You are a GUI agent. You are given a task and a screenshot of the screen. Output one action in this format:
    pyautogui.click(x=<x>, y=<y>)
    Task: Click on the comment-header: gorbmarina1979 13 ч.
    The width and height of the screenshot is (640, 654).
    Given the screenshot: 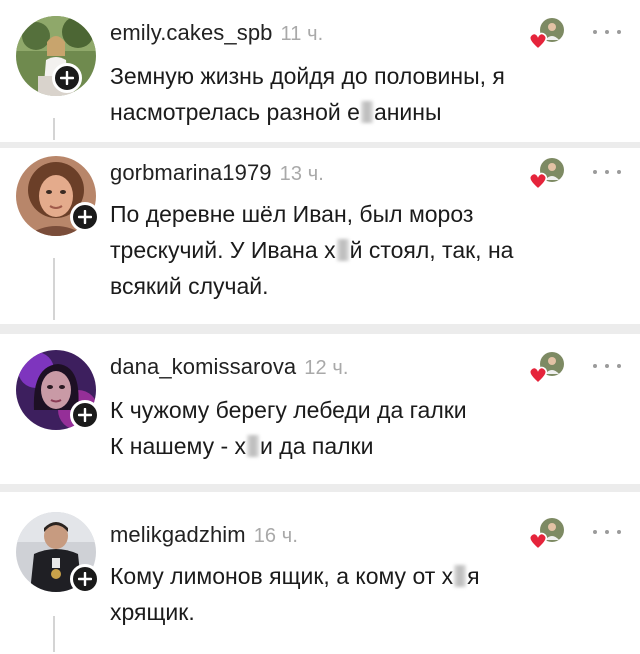 What is the action you would take?
    pyautogui.click(x=217, y=173)
    